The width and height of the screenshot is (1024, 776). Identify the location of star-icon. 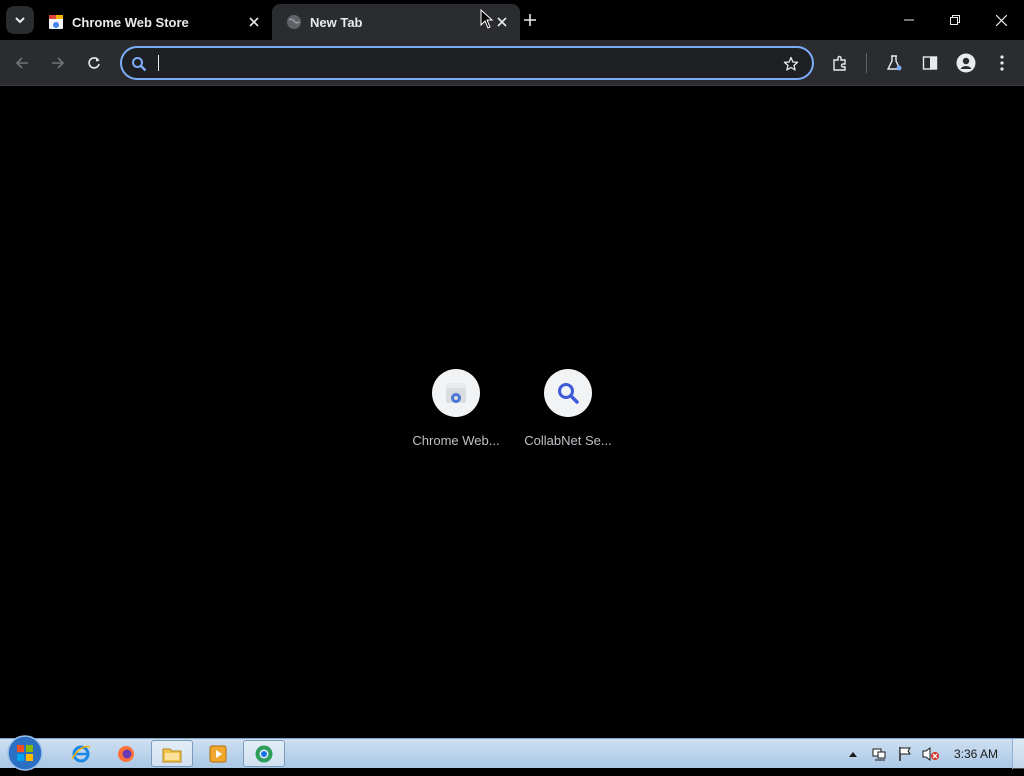
(791, 63).